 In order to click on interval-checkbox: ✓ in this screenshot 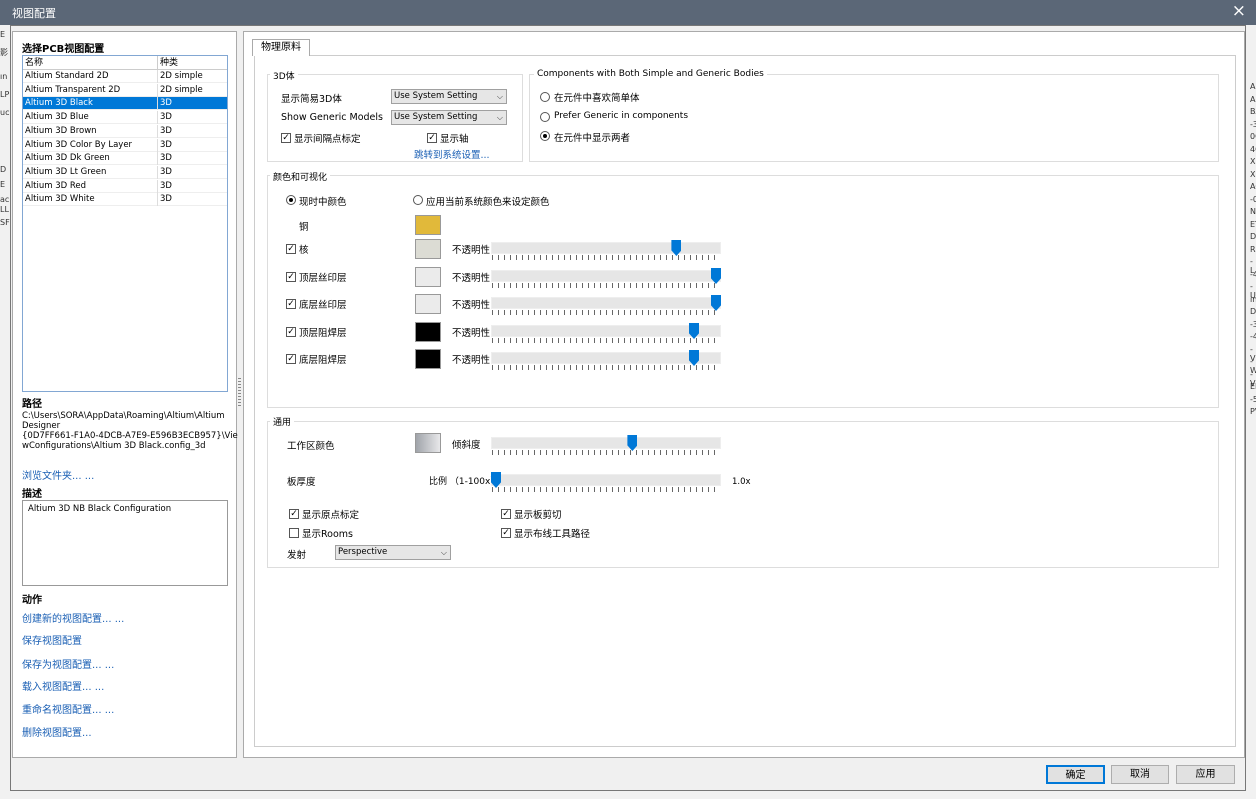, I will do `click(286, 138)`.